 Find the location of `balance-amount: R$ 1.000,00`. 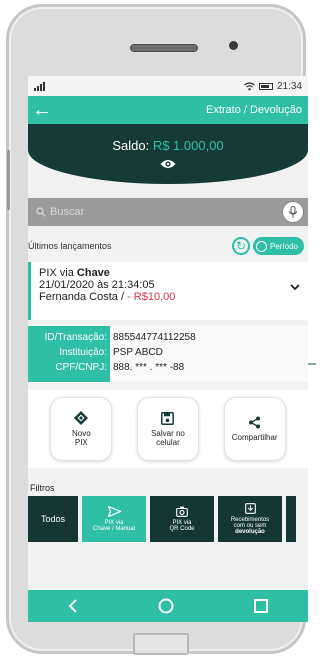

balance-amount: R$ 1.000,00 is located at coordinates (188, 145).